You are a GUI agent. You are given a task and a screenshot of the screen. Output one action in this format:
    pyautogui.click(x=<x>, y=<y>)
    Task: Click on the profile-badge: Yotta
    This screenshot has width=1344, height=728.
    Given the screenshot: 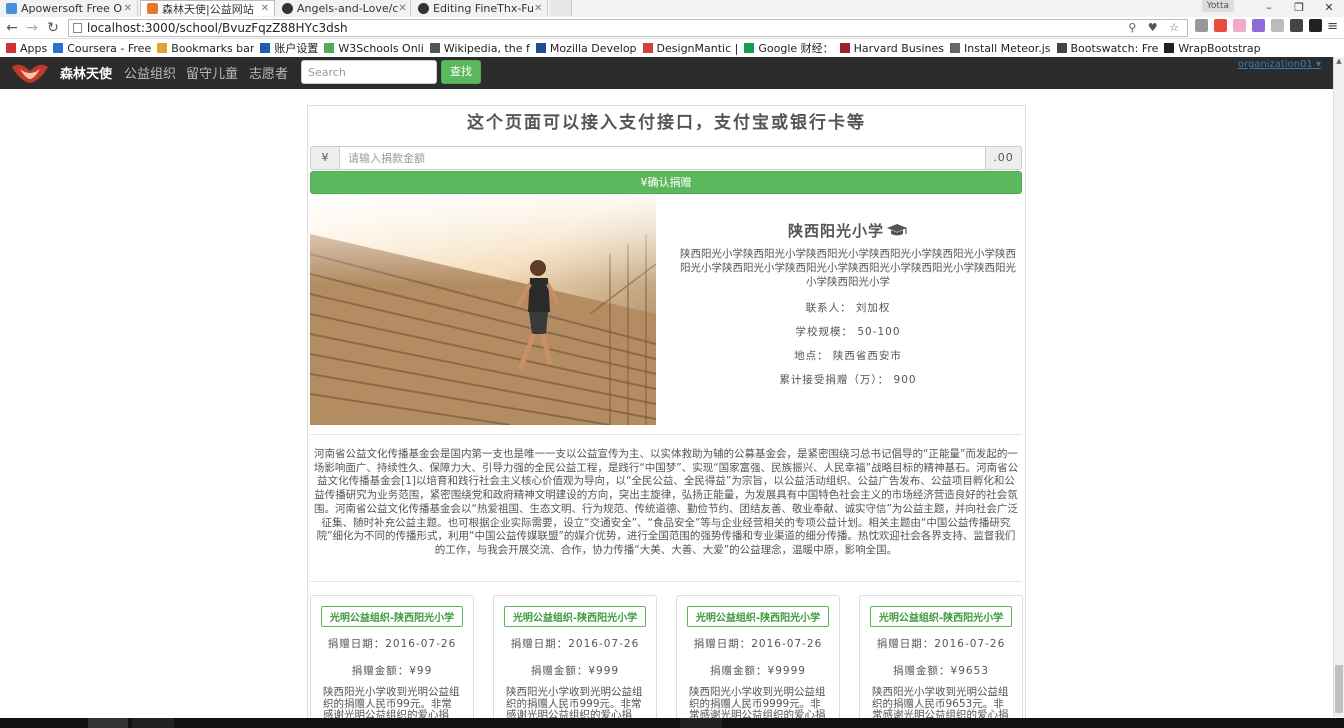 What is the action you would take?
    pyautogui.click(x=1217, y=6)
    